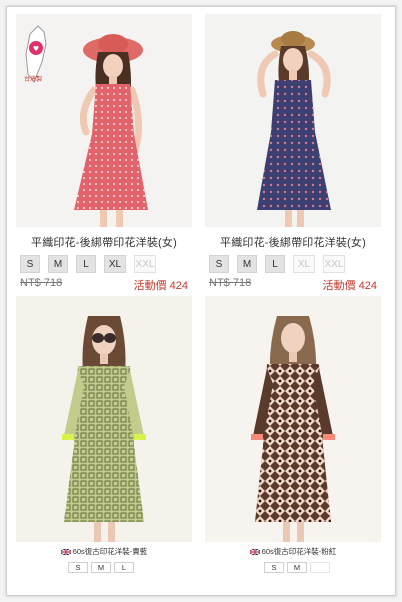  What do you see at coordinates (110, 551) in the screenshot?
I see `product-title-text: 60s復古印花洋裝-賣藍` at bounding box center [110, 551].